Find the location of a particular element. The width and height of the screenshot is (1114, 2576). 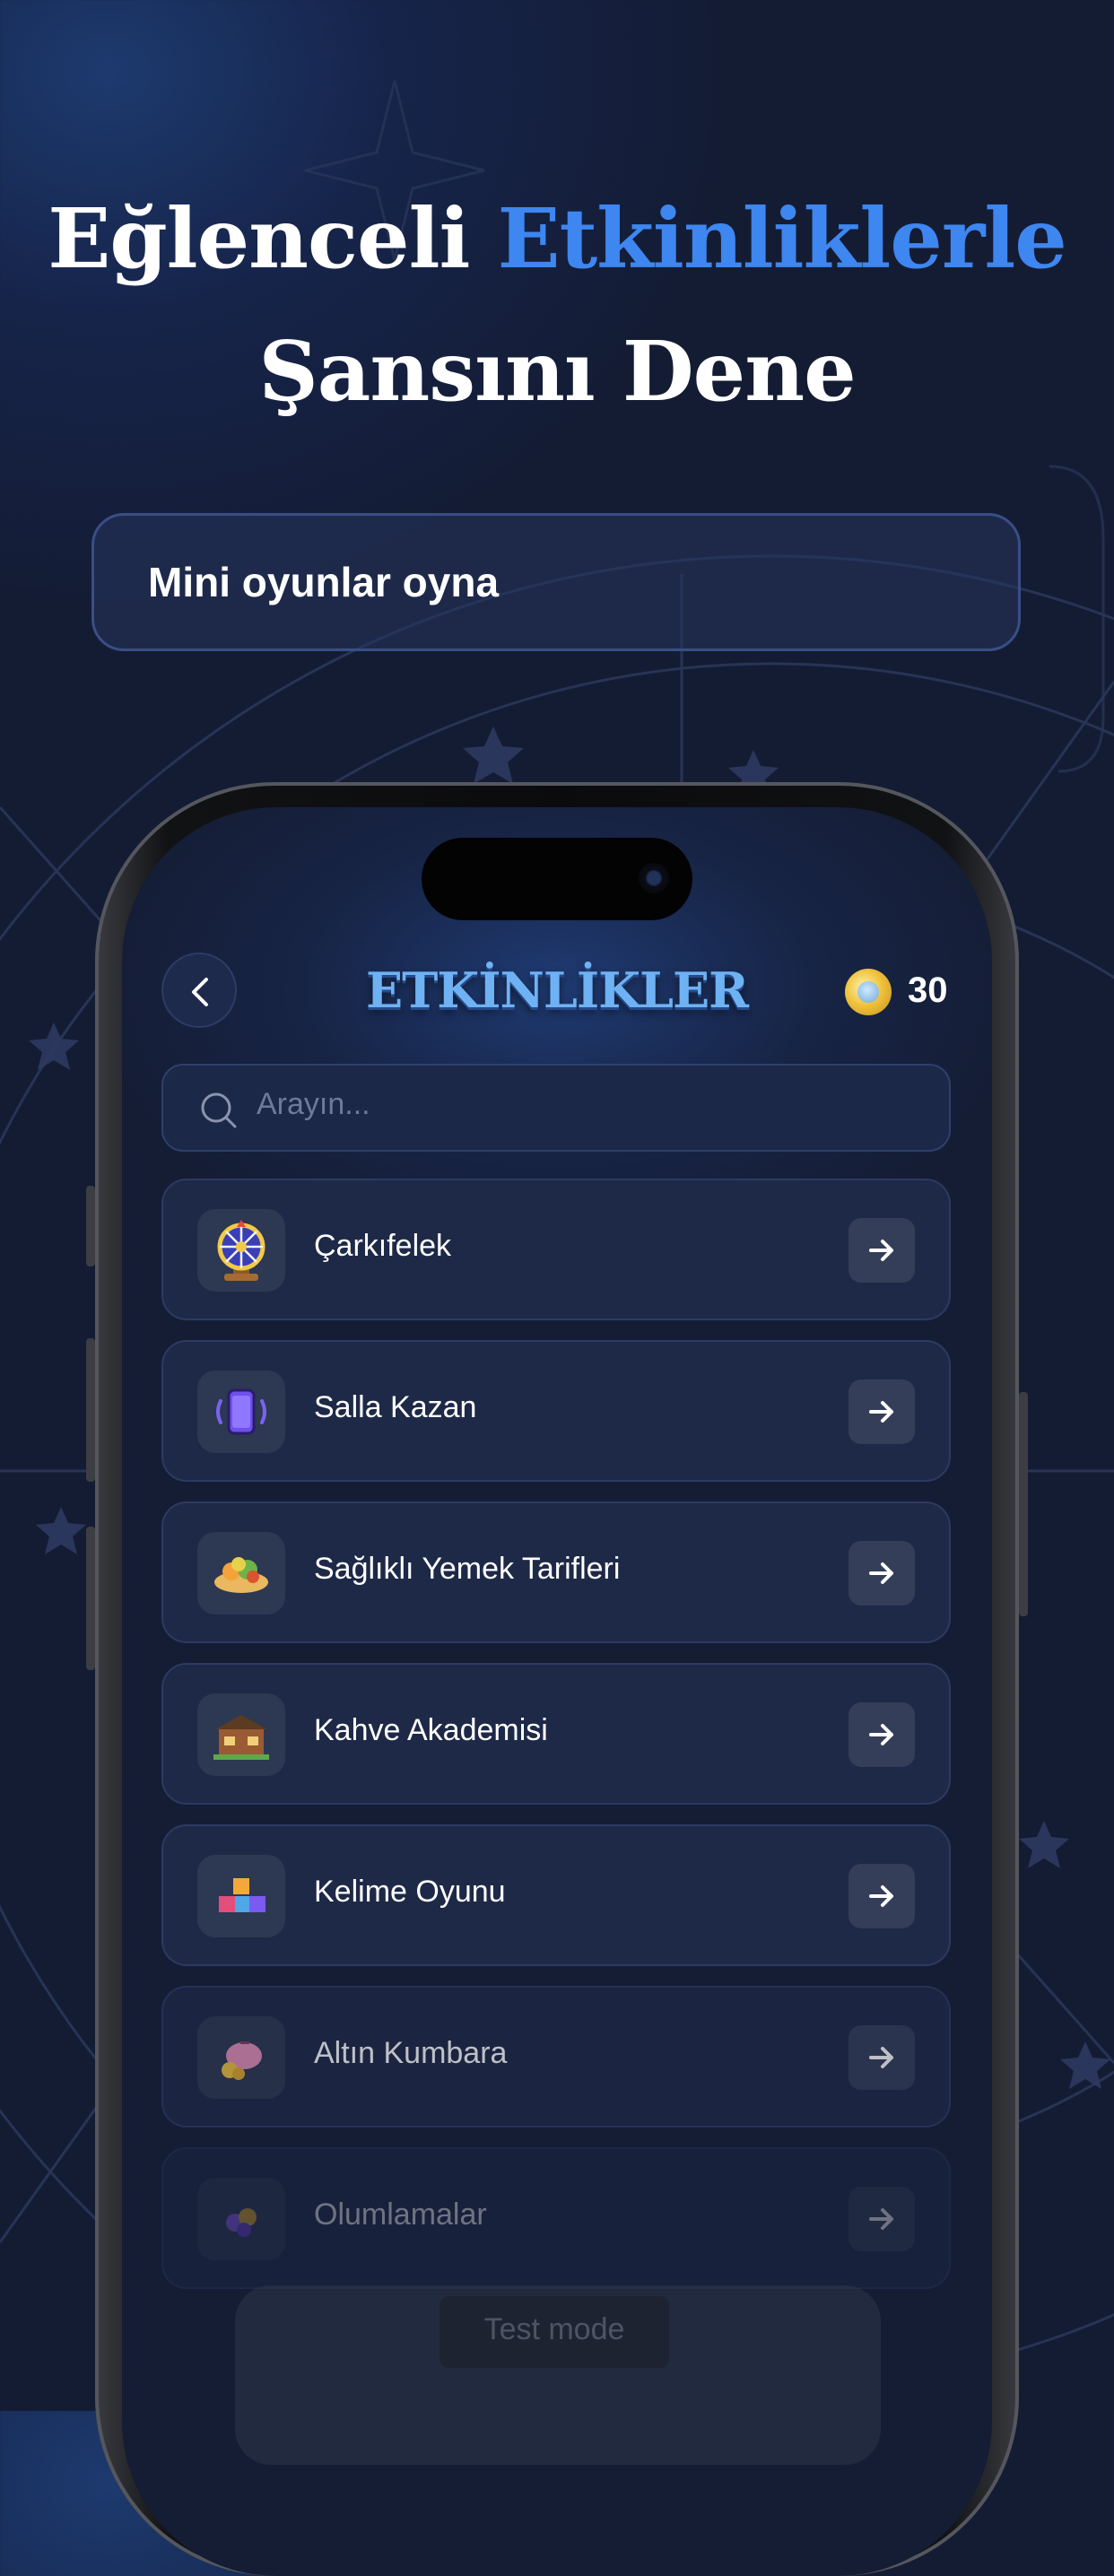

wheel-of-fortune-icon is located at coordinates (241, 1250).